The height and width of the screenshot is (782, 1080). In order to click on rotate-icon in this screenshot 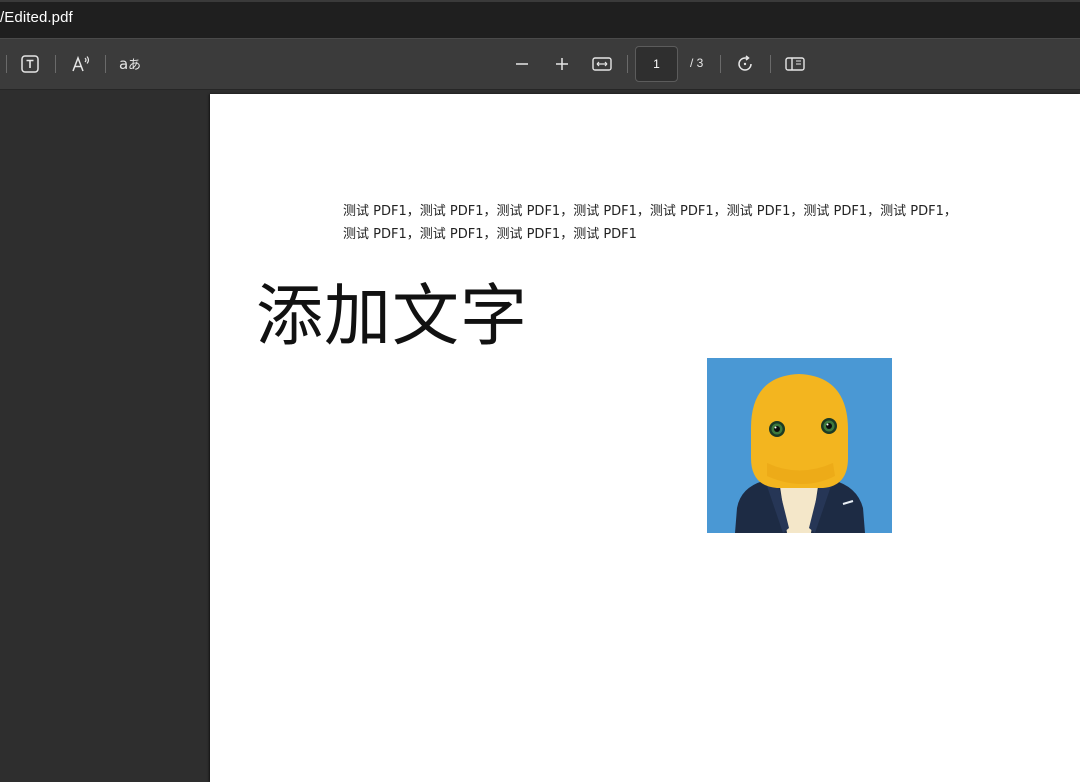, I will do `click(745, 64)`.